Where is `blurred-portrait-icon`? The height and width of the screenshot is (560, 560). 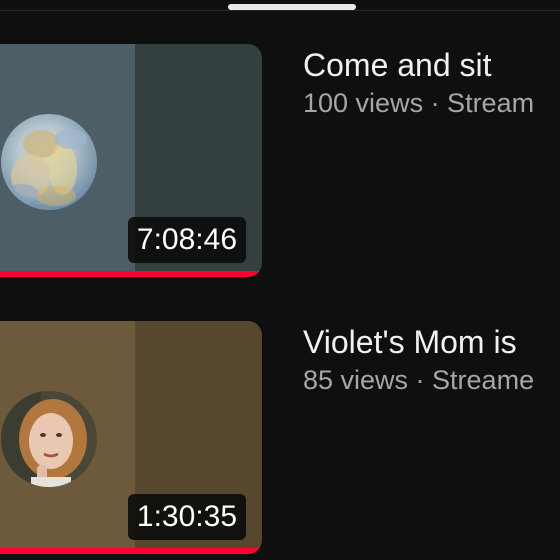 blurred-portrait-icon is located at coordinates (49, 162).